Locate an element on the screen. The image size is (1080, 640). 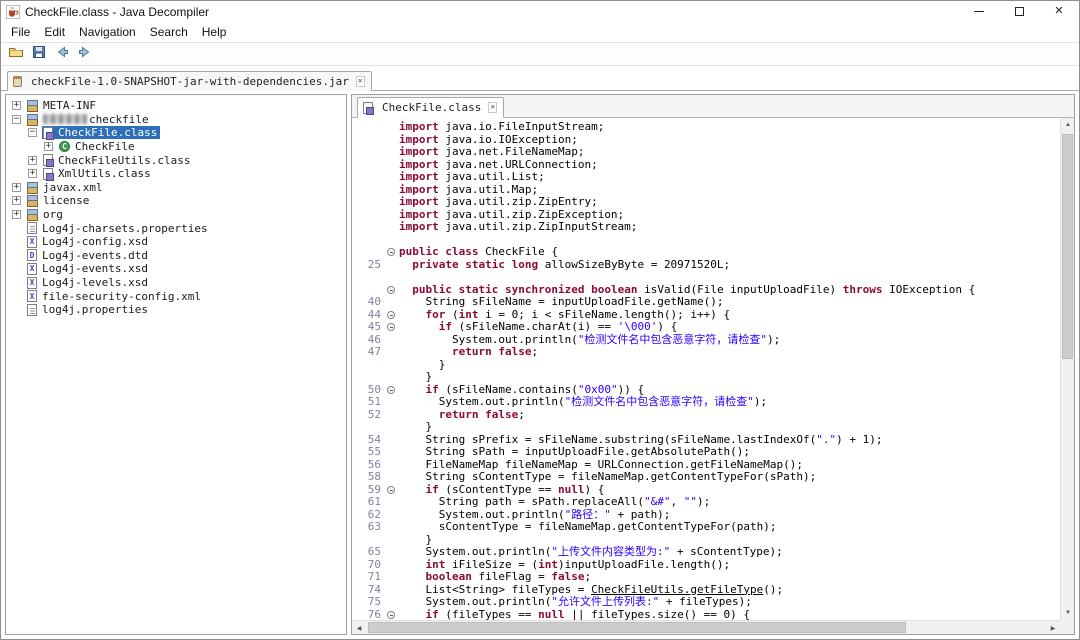
jar-icon is located at coordinates (17, 81).